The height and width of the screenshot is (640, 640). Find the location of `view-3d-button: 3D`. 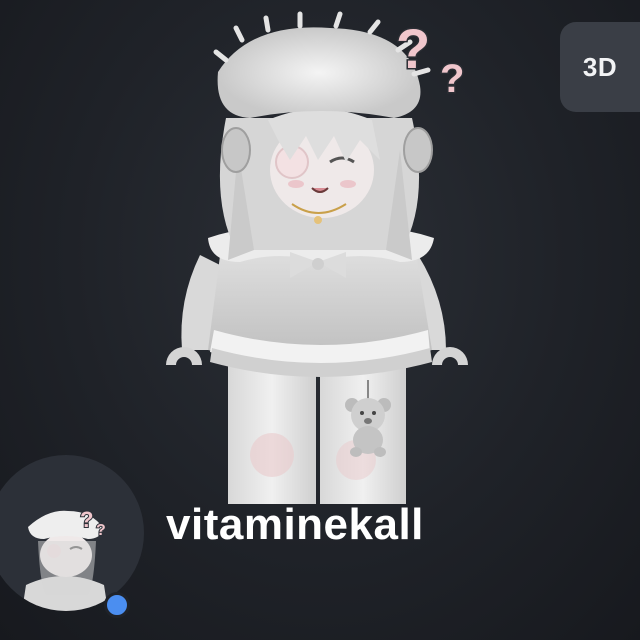

view-3d-button: 3D is located at coordinates (600, 67).